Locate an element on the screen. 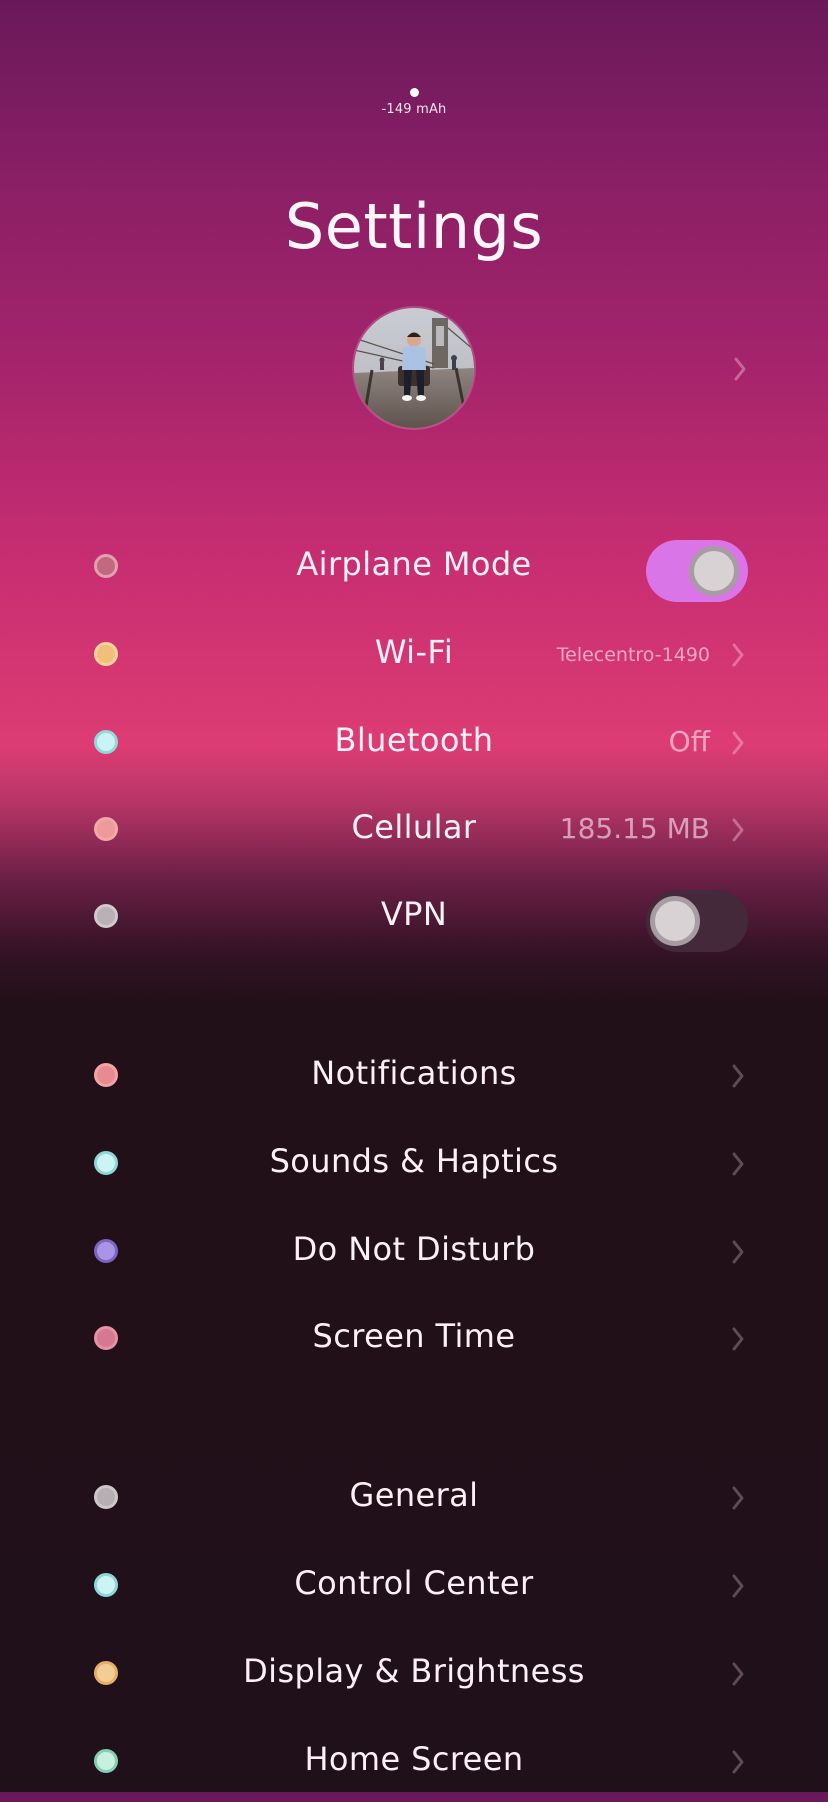  general-row: General is located at coordinates (414, 1498).